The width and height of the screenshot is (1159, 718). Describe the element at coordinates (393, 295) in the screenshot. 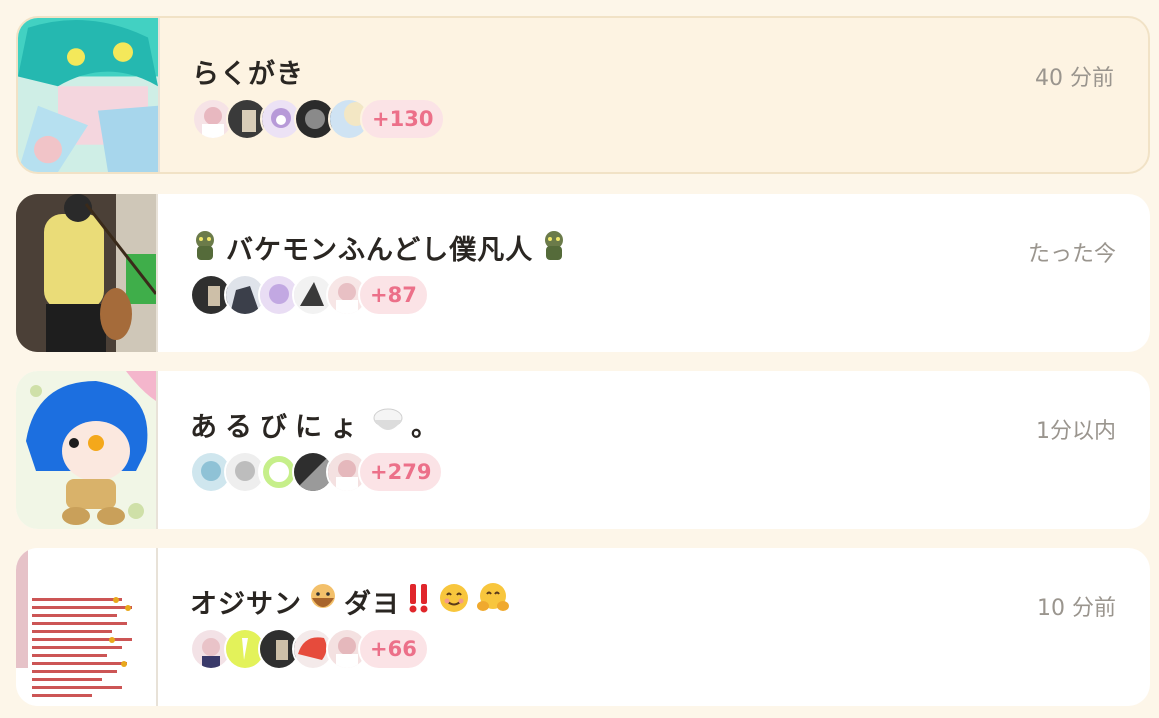

I see `more-members-badge: +87` at that location.